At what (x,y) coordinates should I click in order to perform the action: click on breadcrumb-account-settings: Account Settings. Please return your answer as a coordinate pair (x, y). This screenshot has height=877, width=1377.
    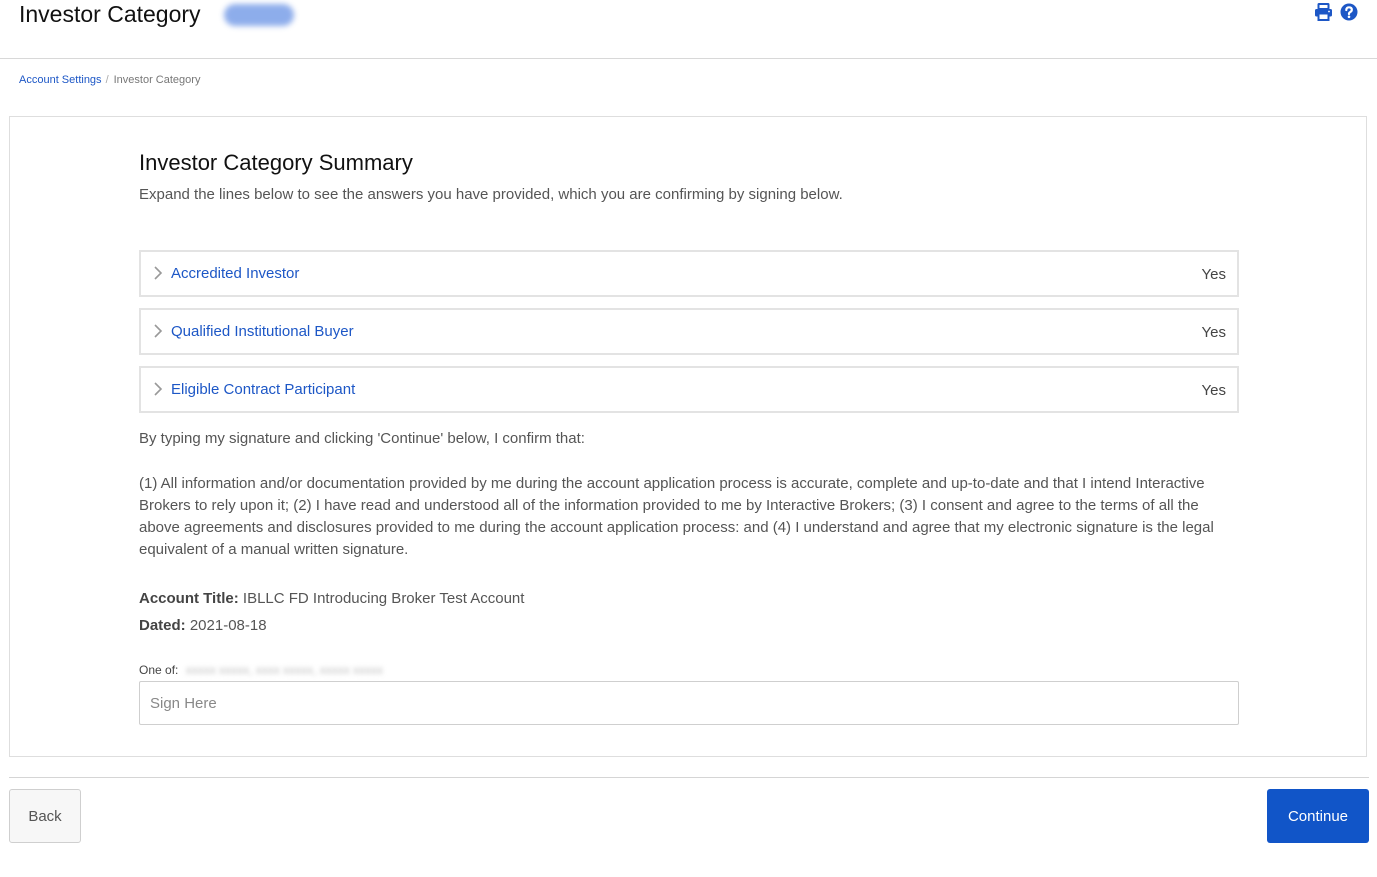
    Looking at the image, I should click on (60, 80).